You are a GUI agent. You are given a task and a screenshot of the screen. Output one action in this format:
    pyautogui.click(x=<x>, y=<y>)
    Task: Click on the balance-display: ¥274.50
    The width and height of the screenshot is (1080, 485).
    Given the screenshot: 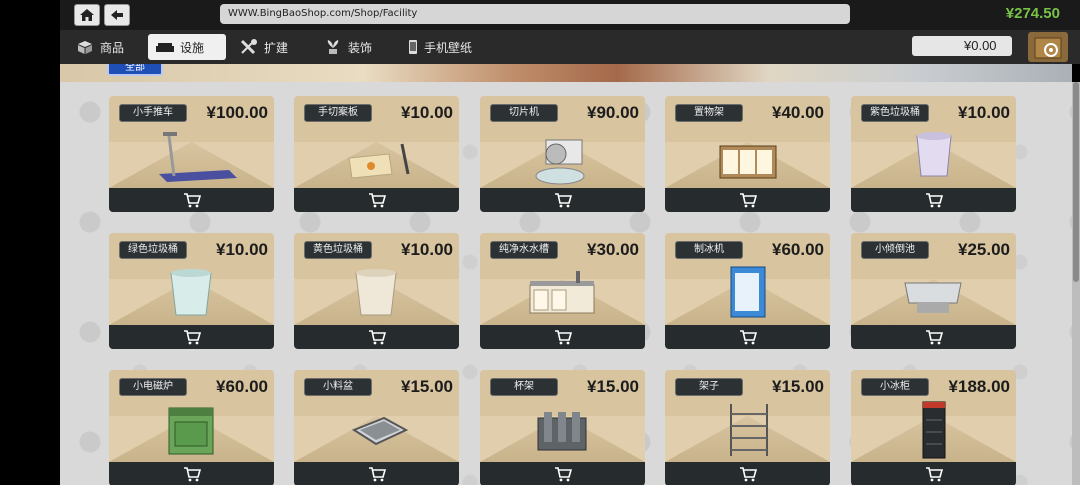 What is the action you would take?
    pyautogui.click(x=1032, y=13)
    